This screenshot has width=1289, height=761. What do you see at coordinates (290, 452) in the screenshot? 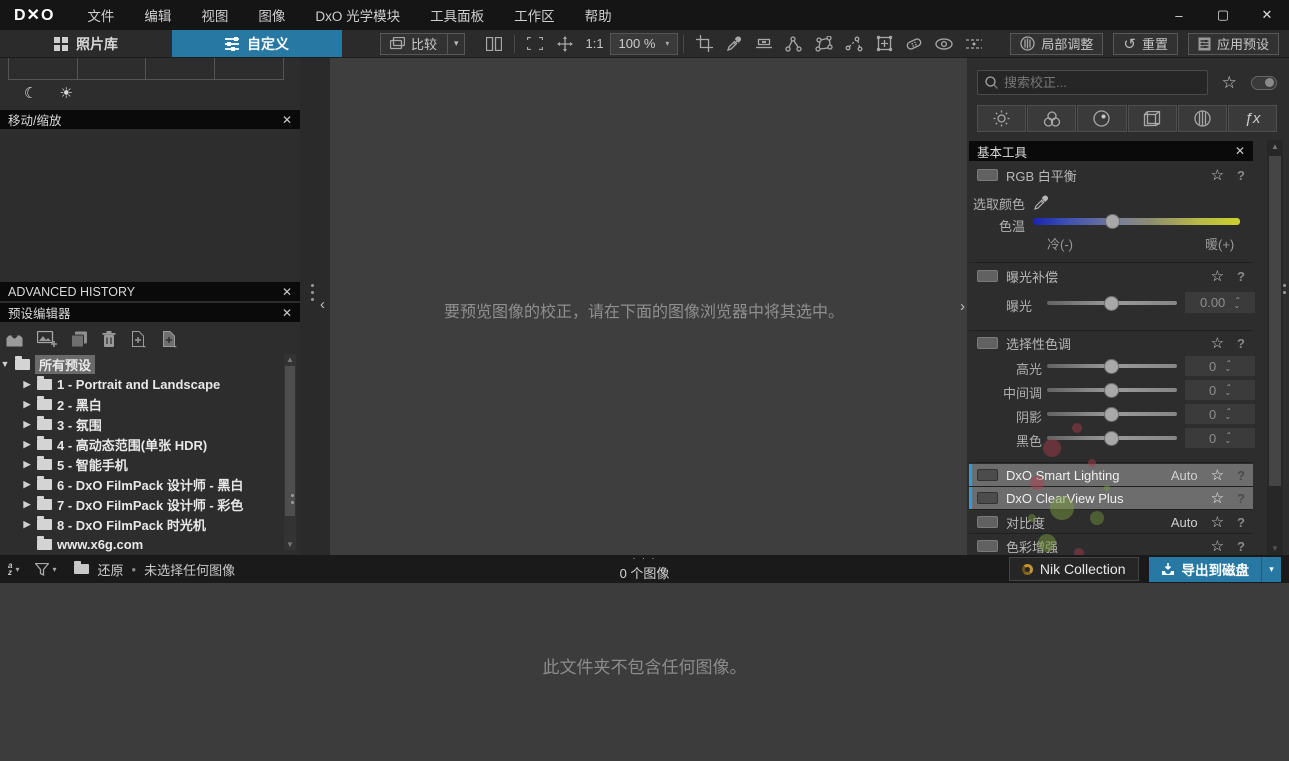
I see `preset-tree-scrollbar: ▲ ▼` at bounding box center [290, 452].